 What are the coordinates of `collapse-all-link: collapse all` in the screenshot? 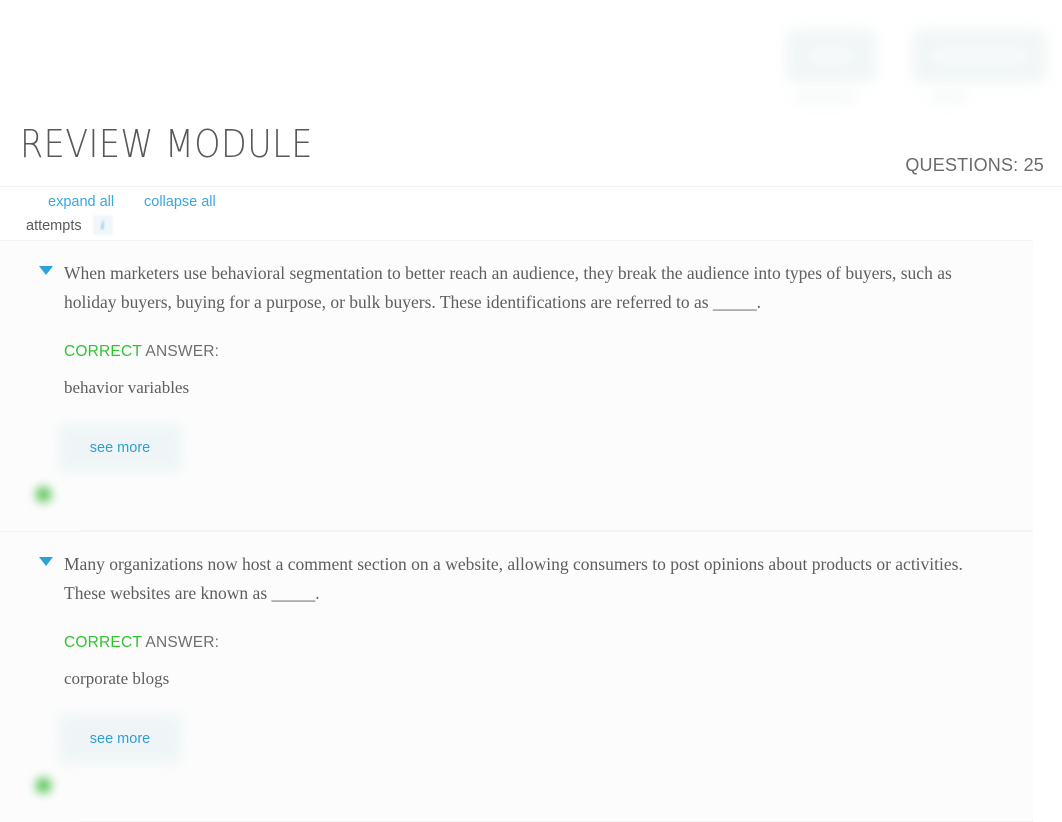 It's located at (180, 202).